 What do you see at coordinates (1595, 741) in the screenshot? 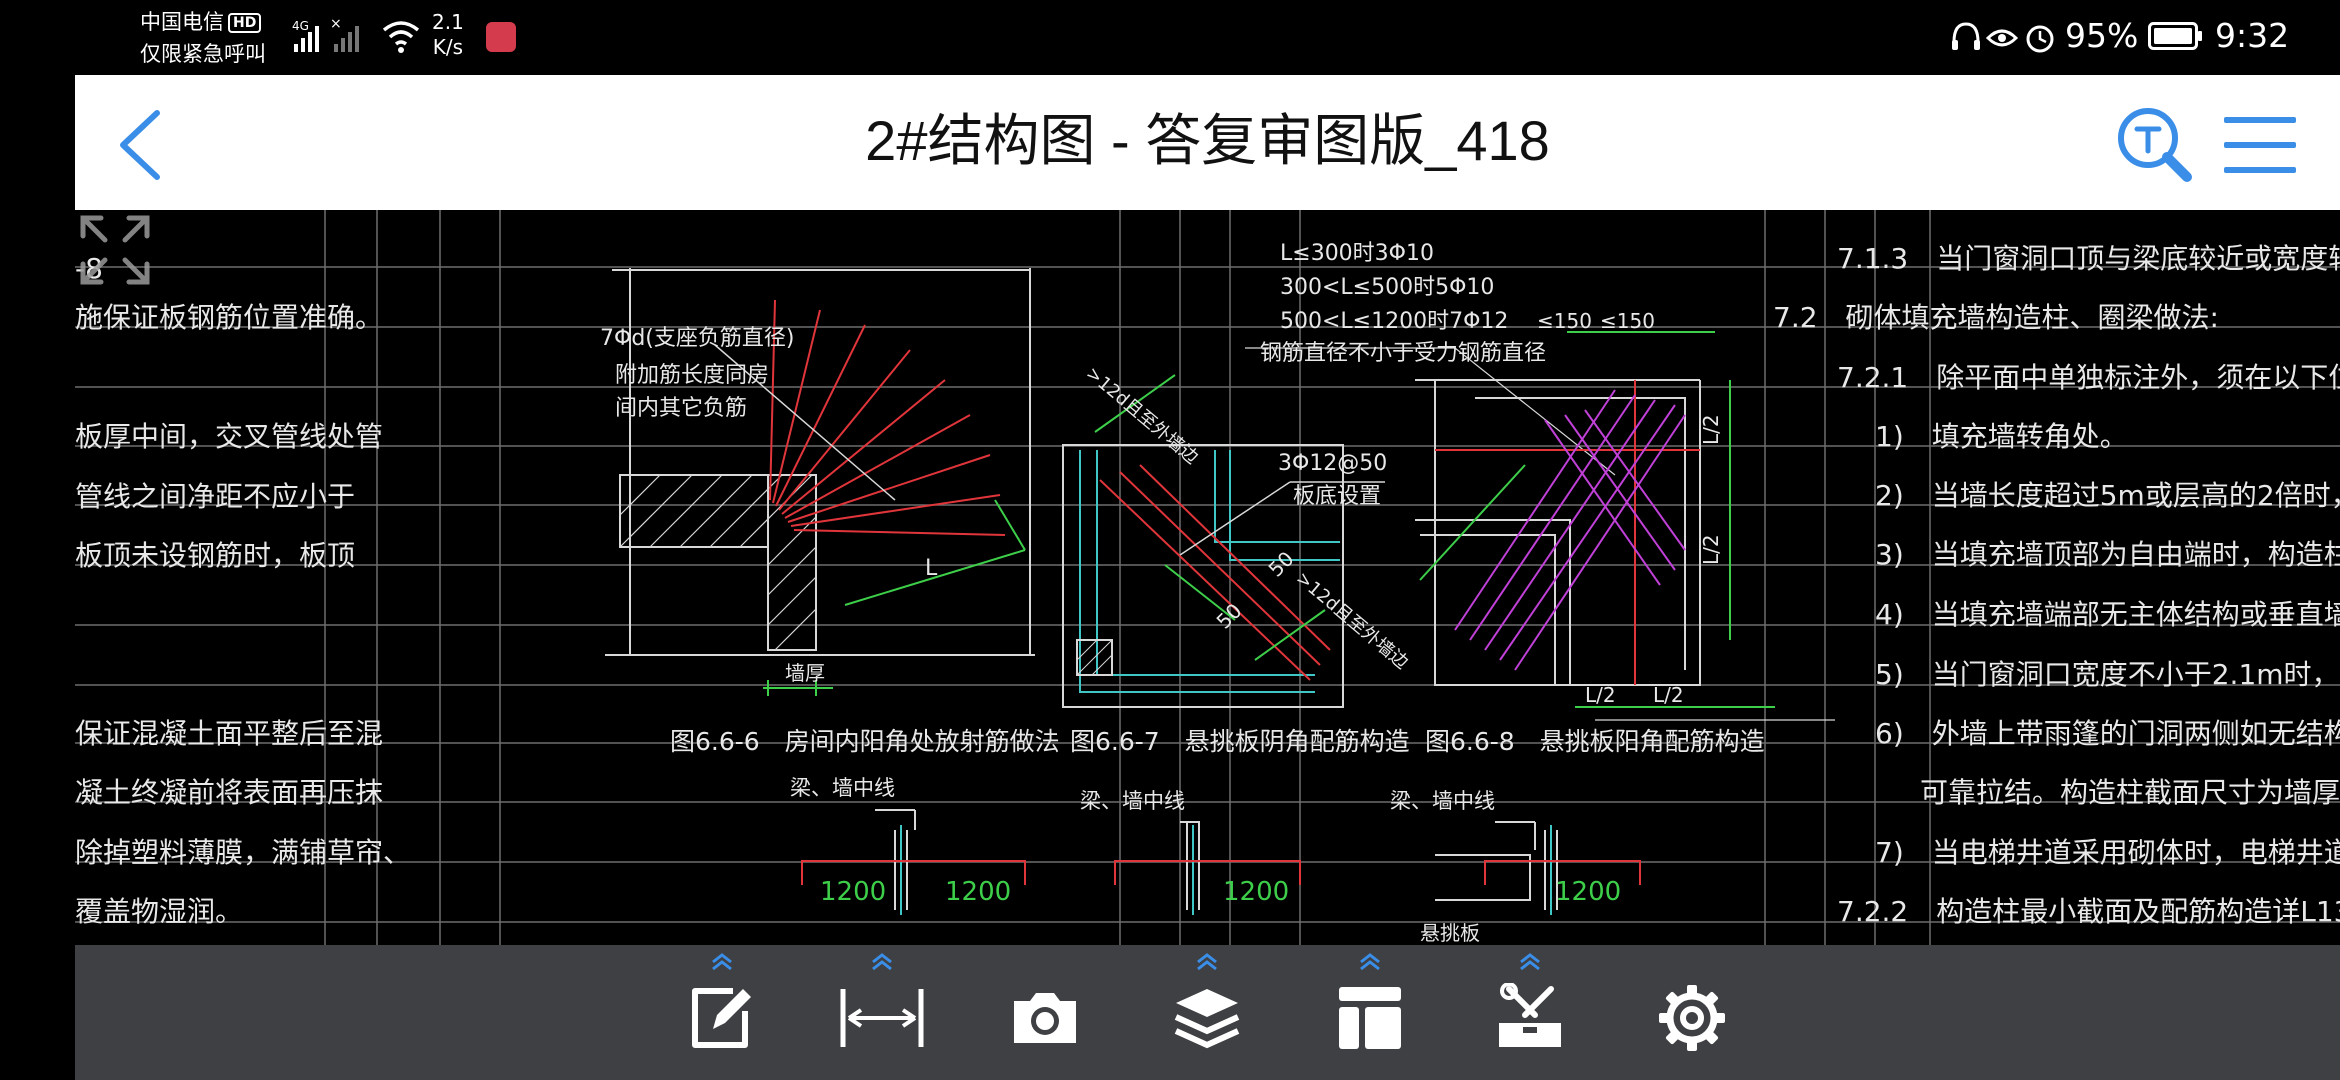
I see `fig3-caption: 图6.6-8 悬挑板阳角配筋构造` at bounding box center [1595, 741].